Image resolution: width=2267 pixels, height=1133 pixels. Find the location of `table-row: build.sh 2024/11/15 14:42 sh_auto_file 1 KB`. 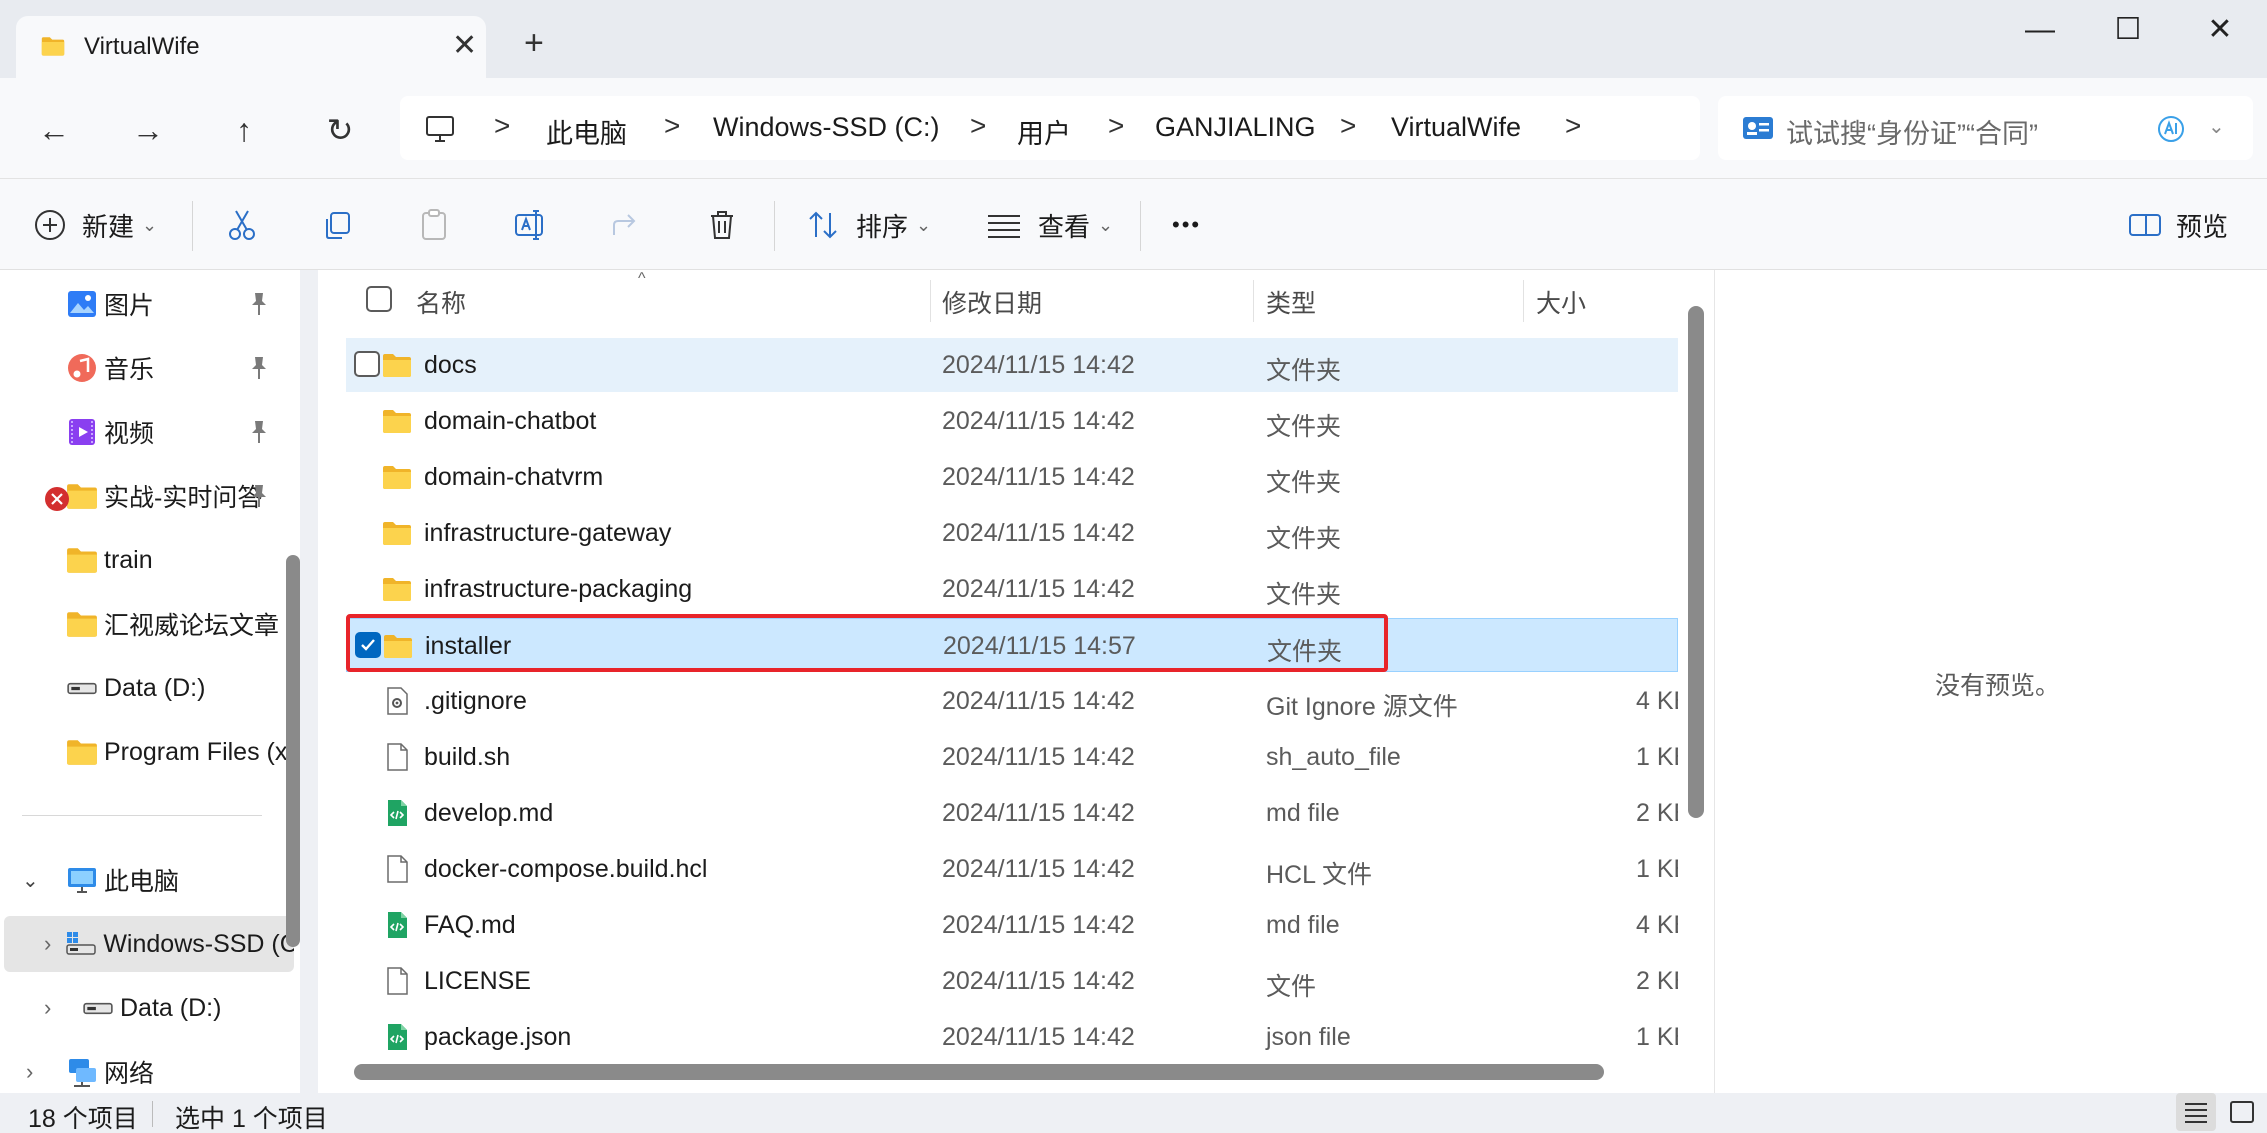

table-row: build.sh 2024/11/15 14:42 sh_auto_file 1 KB is located at coordinates (1012, 757).